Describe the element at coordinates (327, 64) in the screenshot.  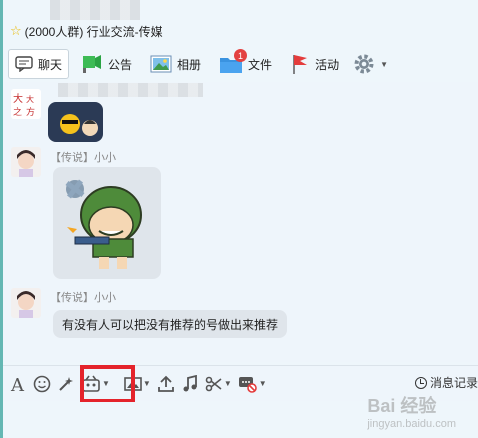
I see `tab-activity-label: 活动` at that location.